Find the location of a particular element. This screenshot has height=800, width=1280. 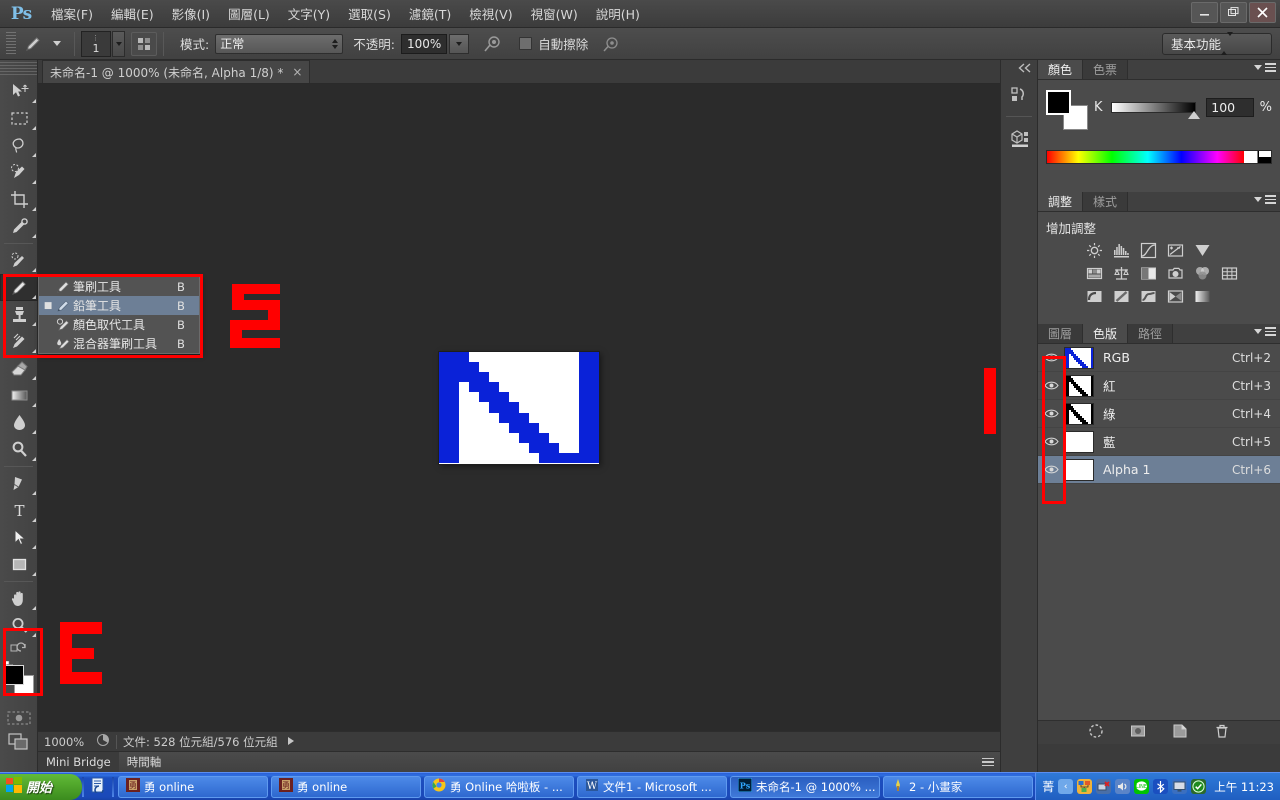

threshold-icon is located at coordinates (1148, 296).